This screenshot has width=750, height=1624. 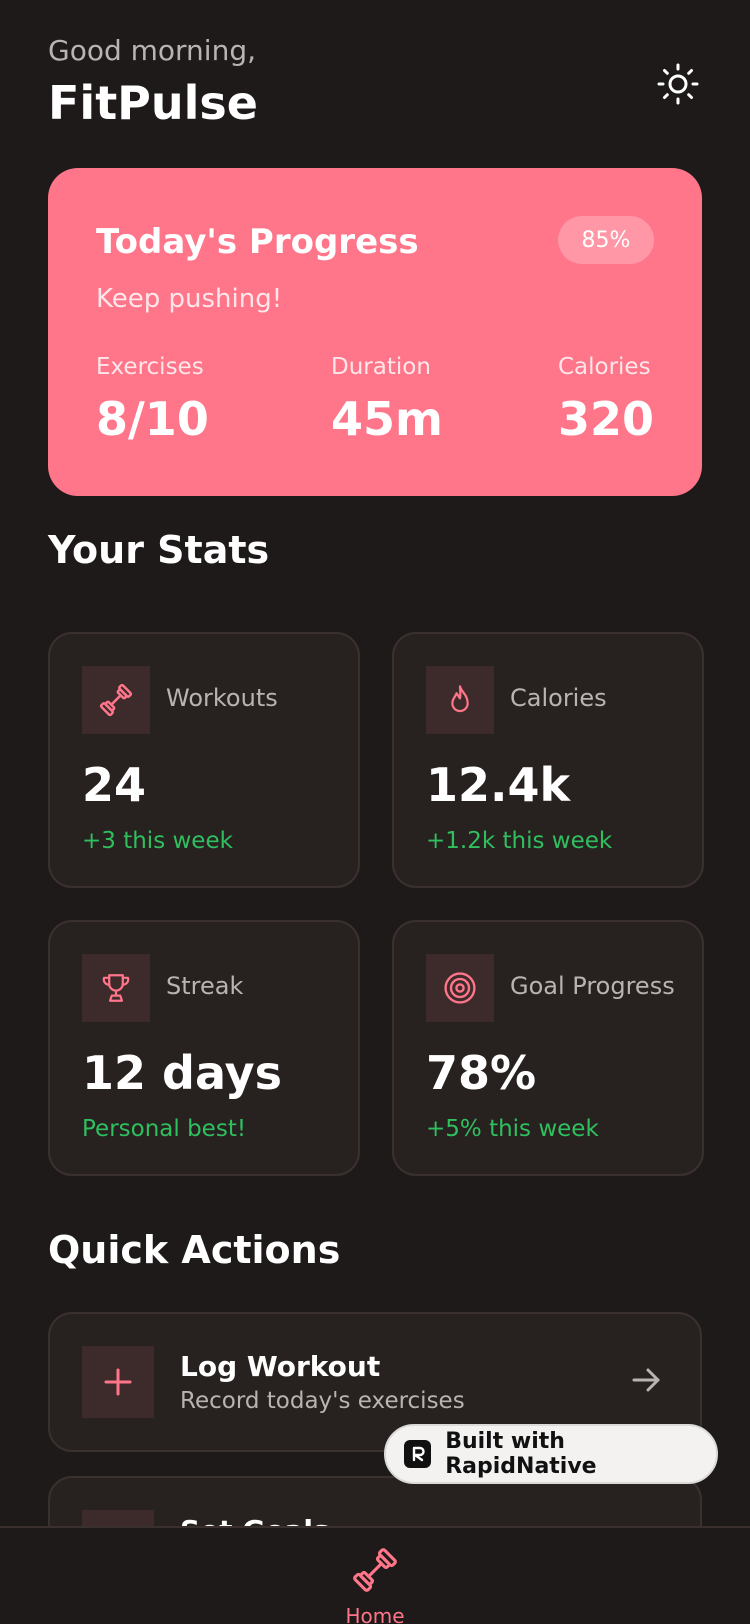 What do you see at coordinates (164, 1129) in the screenshot?
I see `stat-delta: Personal best!` at bounding box center [164, 1129].